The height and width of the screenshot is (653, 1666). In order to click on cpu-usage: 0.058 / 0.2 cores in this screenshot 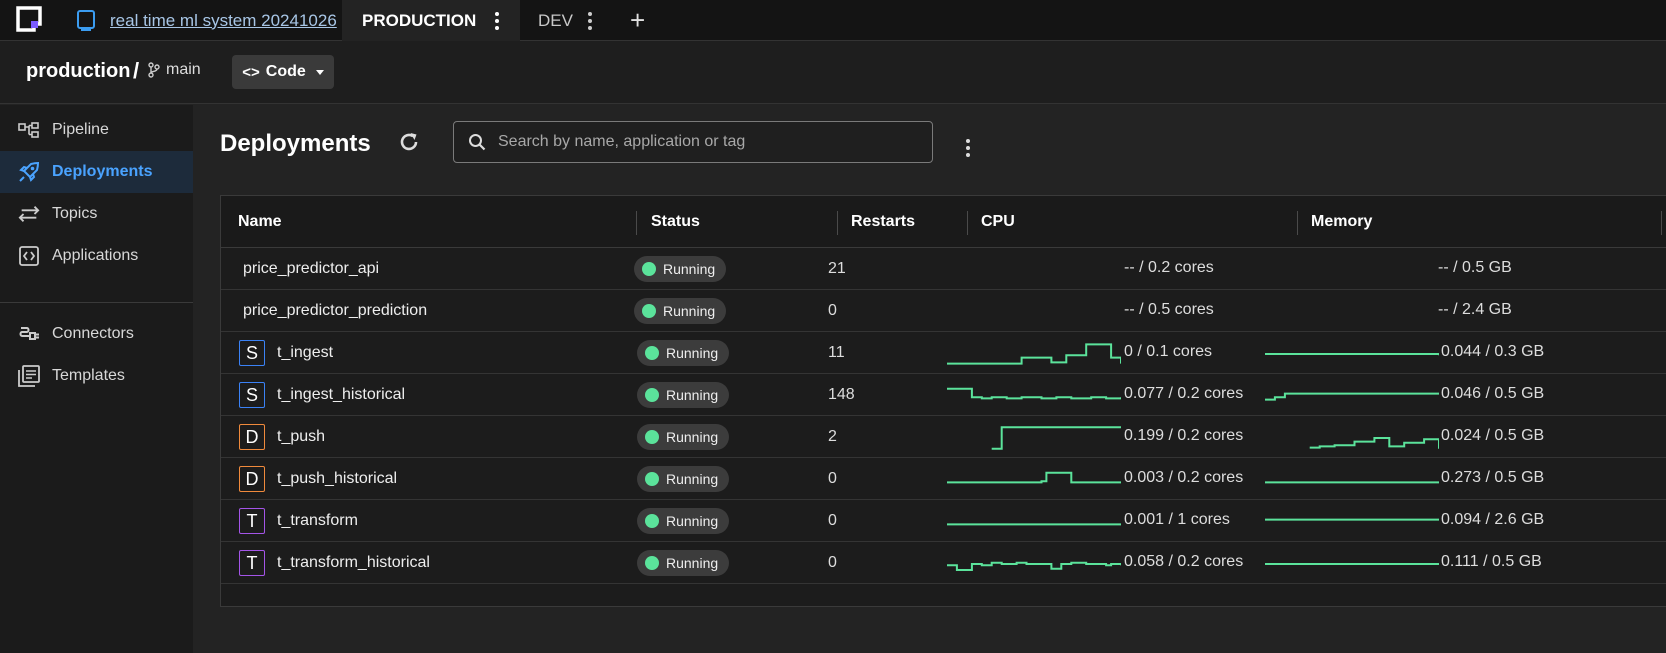, I will do `click(1184, 561)`.